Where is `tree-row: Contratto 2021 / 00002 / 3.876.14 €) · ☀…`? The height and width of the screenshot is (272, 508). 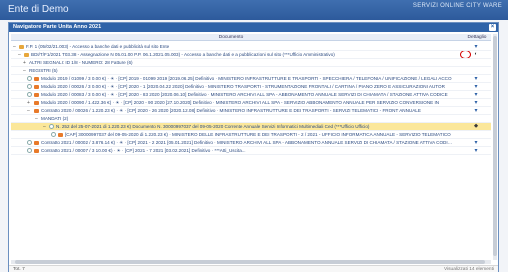 tree-row: Contratto 2021 / 00002 / 3.876.14 €) · ☀… is located at coordinates (251, 143).